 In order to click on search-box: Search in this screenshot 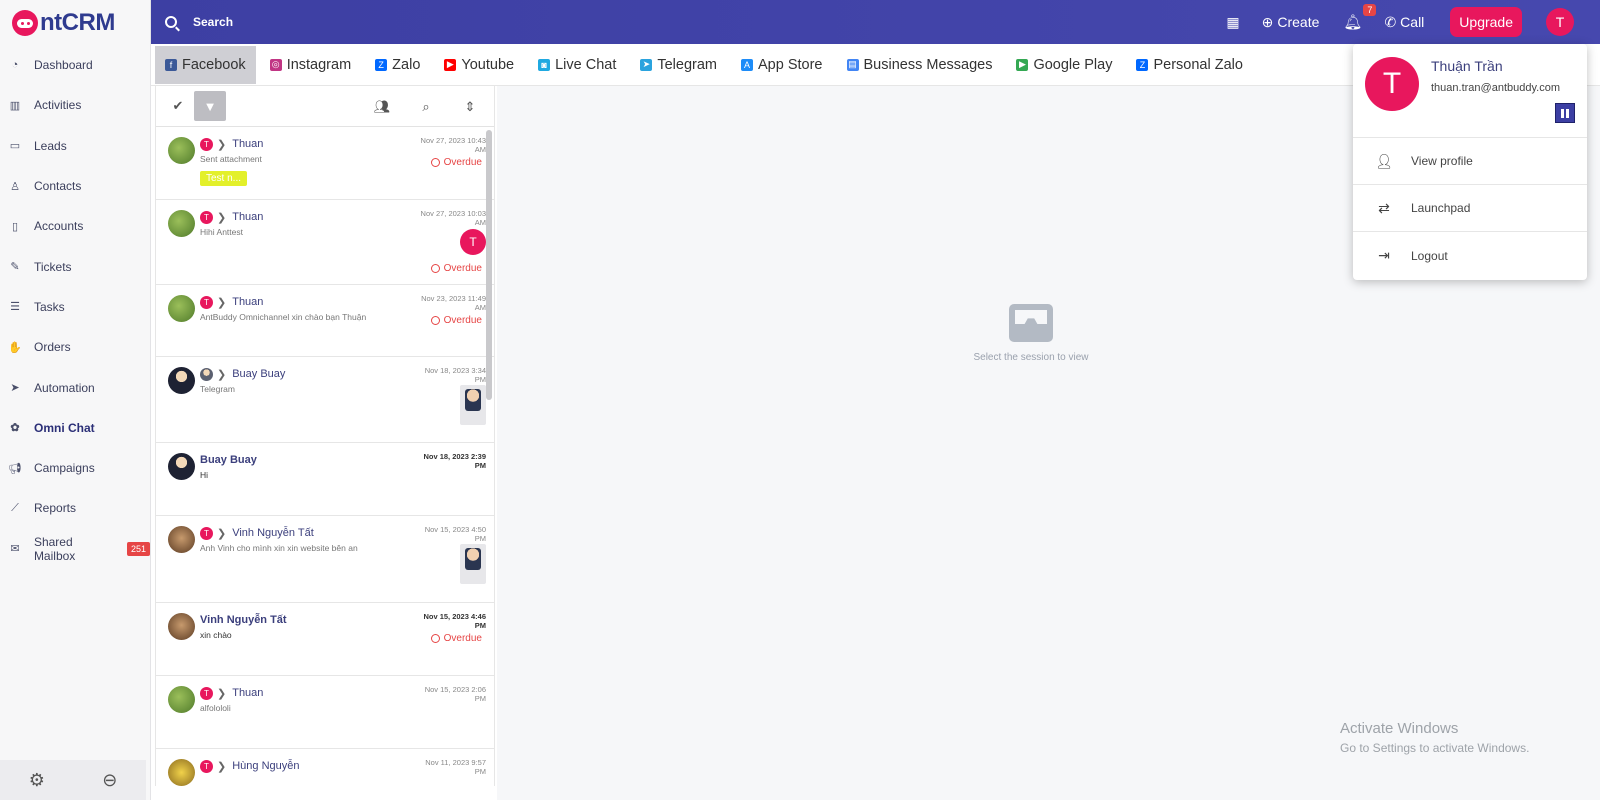, I will do `click(199, 22)`.